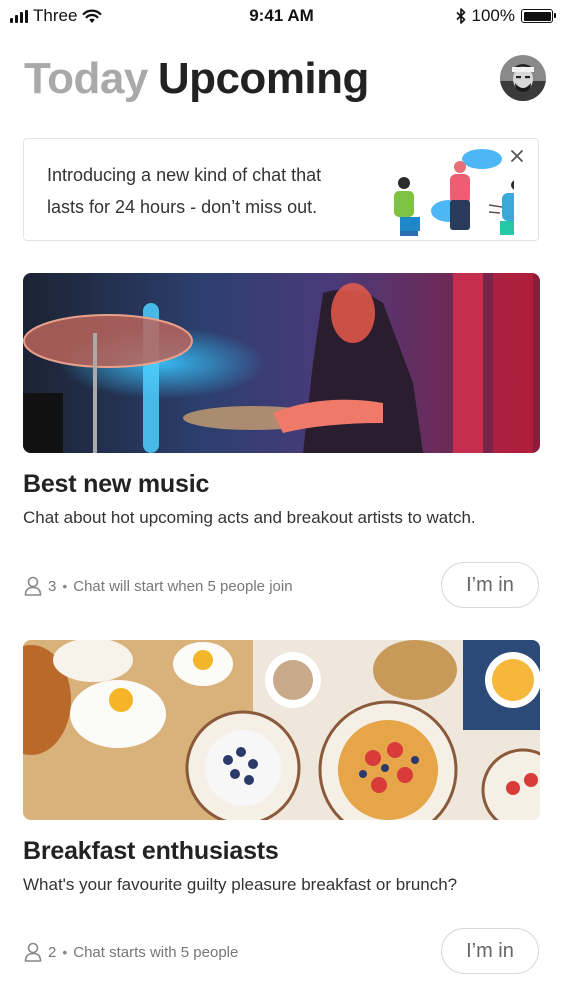 This screenshot has width=563, height=1000. I want to click on card-meta: 2 • Chat starts with 5 people, so click(131, 952).